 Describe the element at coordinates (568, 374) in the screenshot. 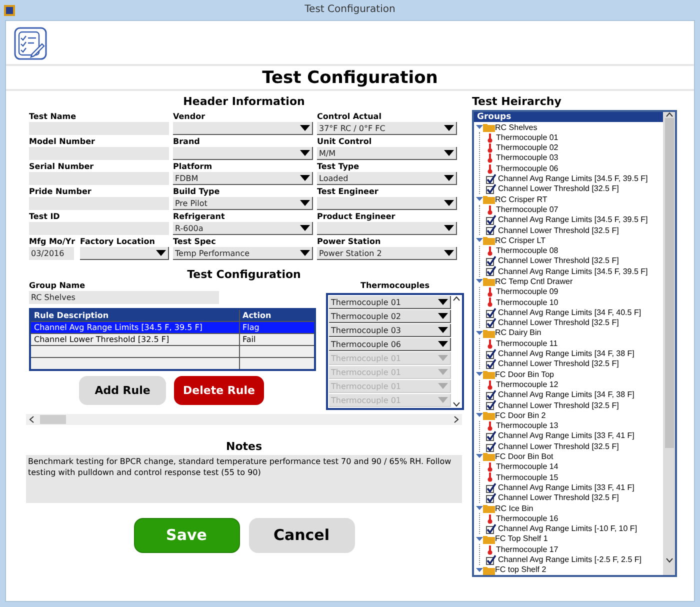

I see `tree-item: FC Door Bin Top` at that location.